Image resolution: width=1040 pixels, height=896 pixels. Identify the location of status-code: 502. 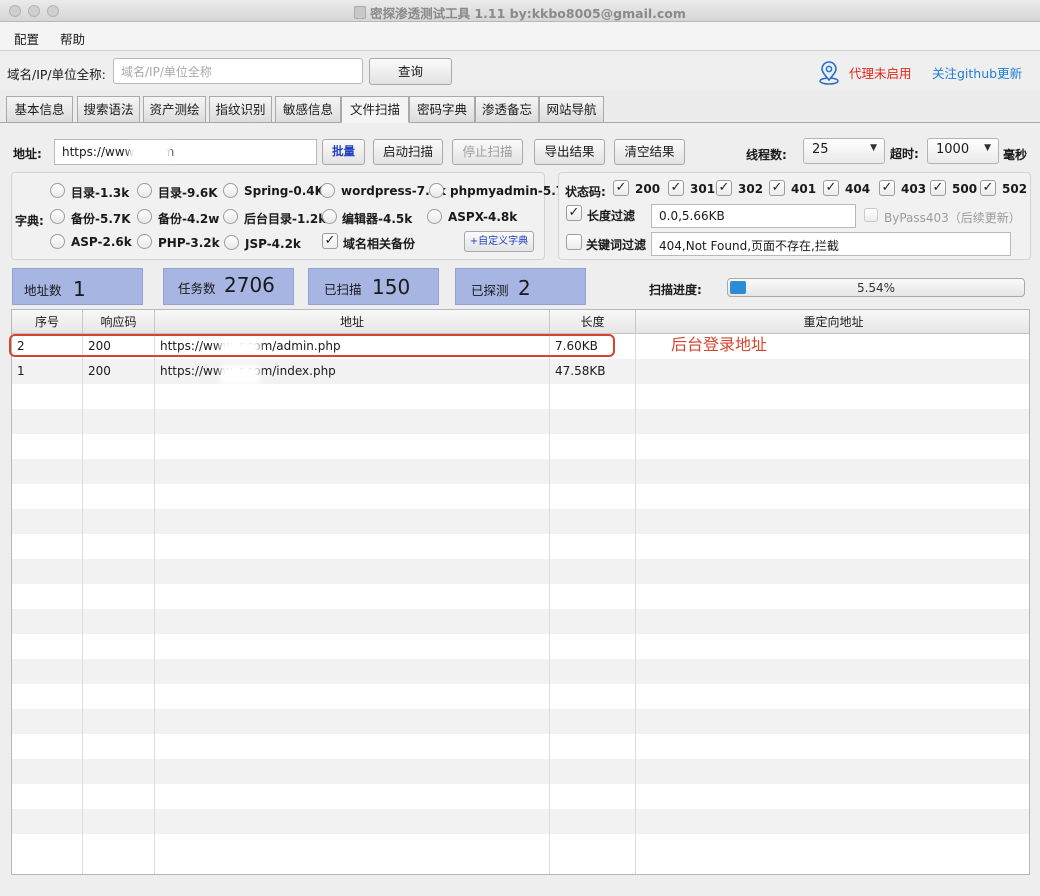
(1015, 189).